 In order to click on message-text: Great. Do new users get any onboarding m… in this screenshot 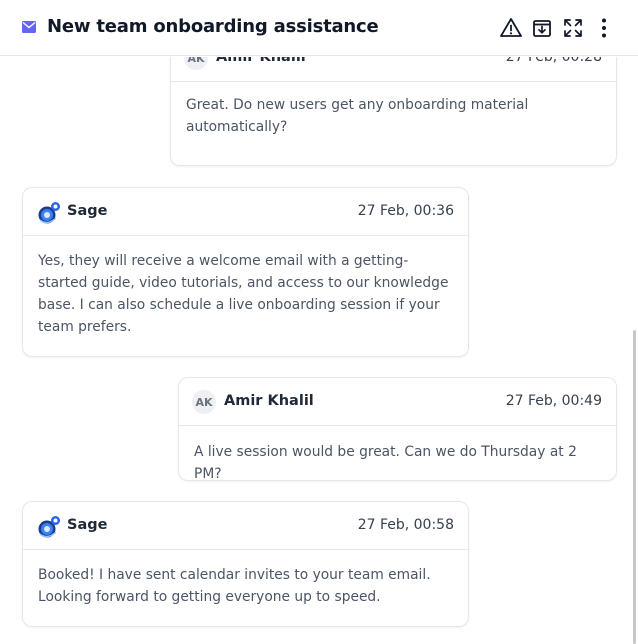, I will do `click(357, 116)`.